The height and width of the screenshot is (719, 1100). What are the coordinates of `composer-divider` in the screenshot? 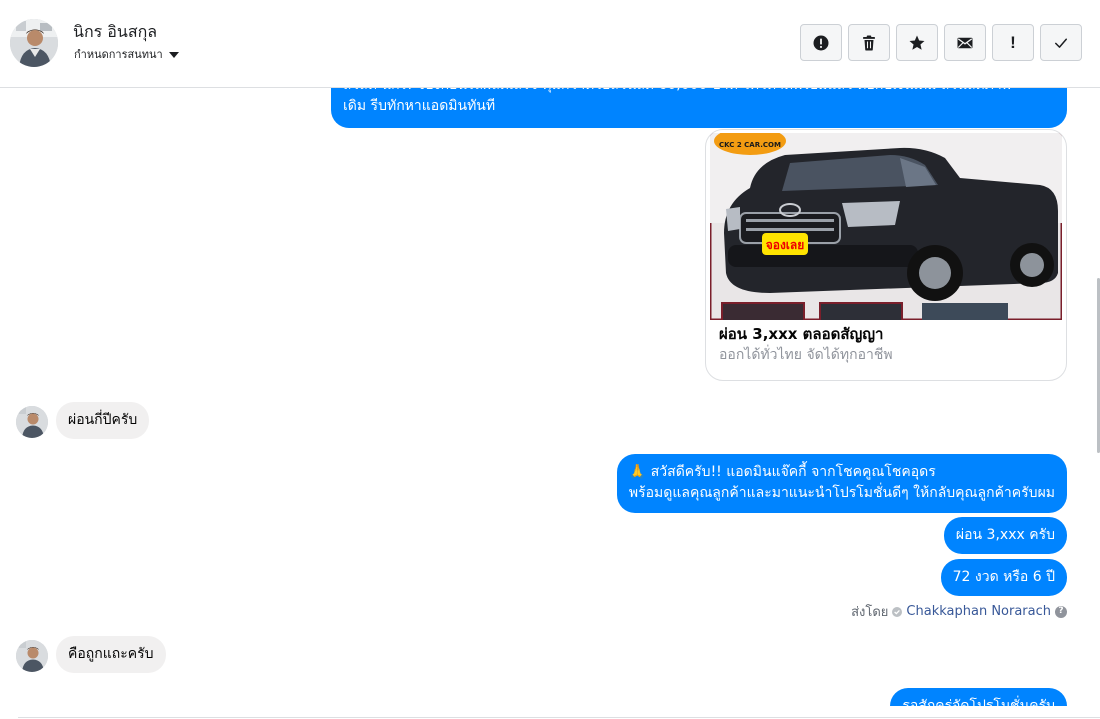 It's located at (559, 717).